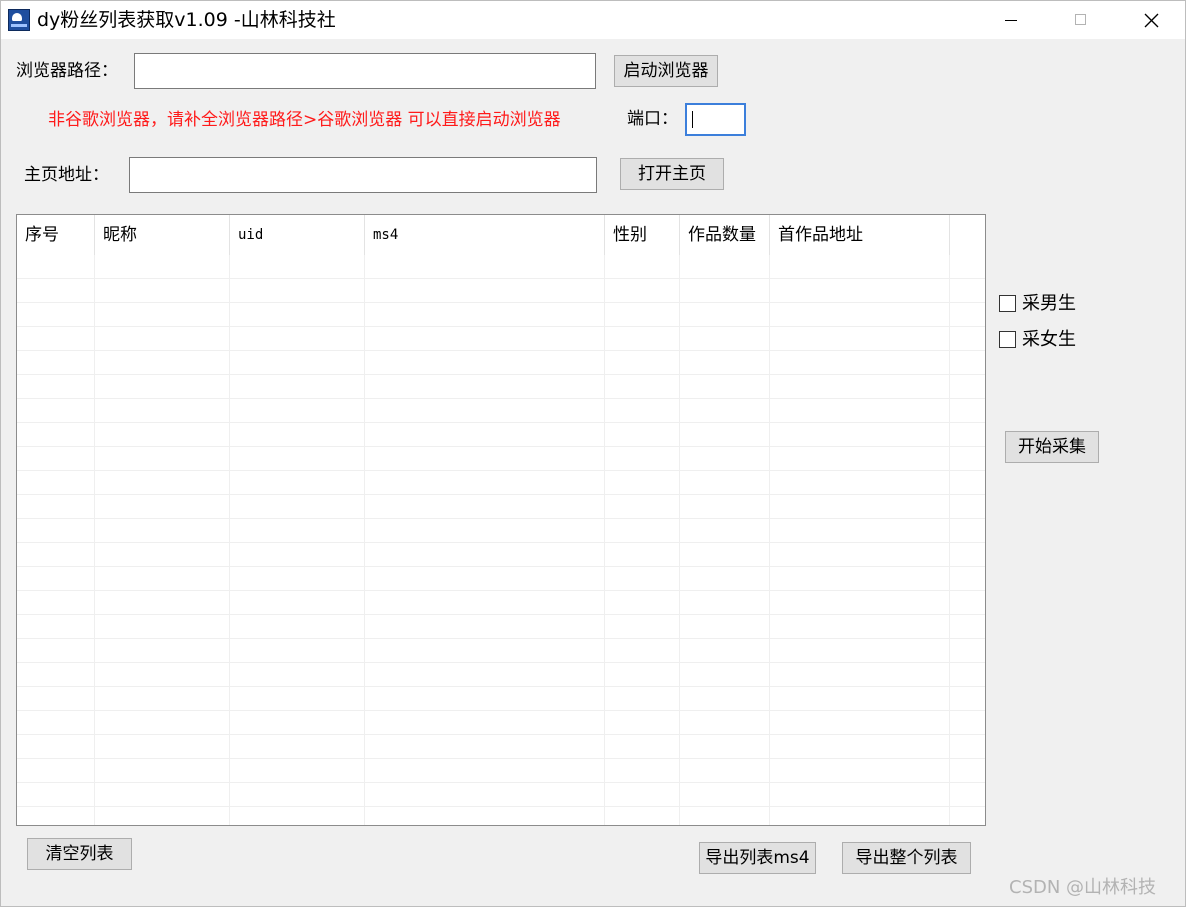 This screenshot has height=907, width=1186. Describe the element at coordinates (1049, 339) in the screenshot. I see `collect-female-label: 采女生` at that location.